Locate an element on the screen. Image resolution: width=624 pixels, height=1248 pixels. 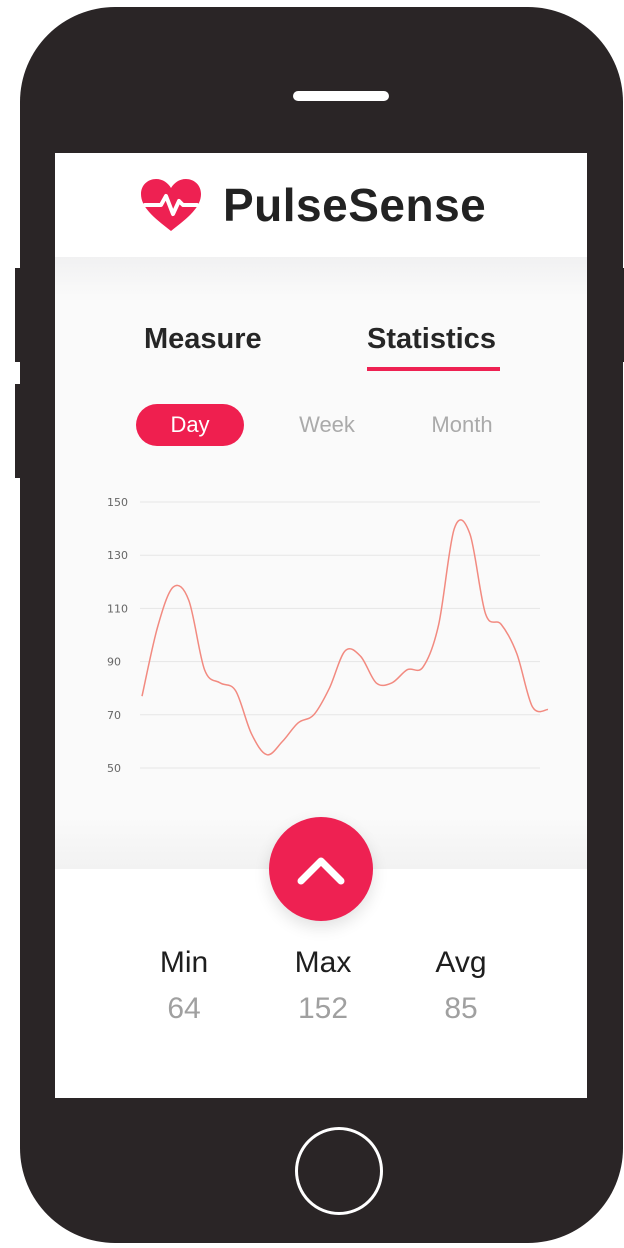
period-month-button: Month is located at coordinates (462, 425).